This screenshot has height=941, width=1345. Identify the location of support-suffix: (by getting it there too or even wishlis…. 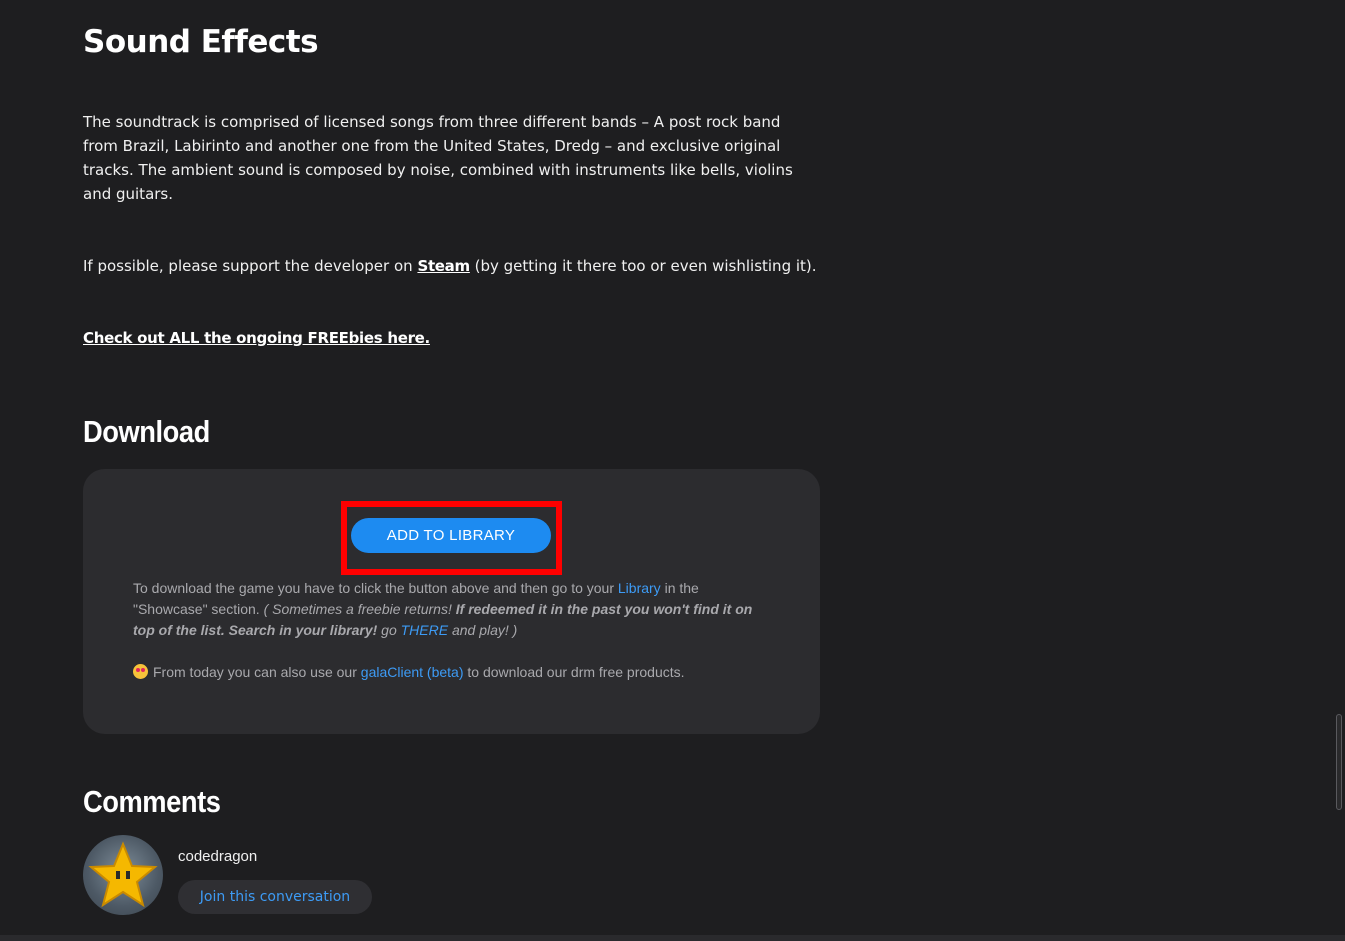
(643, 266).